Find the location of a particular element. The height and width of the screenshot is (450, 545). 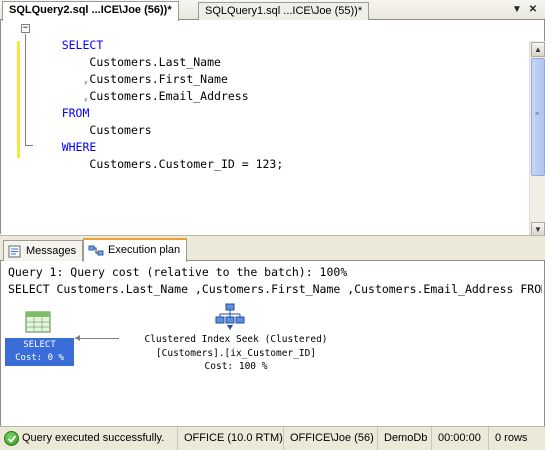

code-line: ,Customers.Email_Address is located at coordinates (141, 87).